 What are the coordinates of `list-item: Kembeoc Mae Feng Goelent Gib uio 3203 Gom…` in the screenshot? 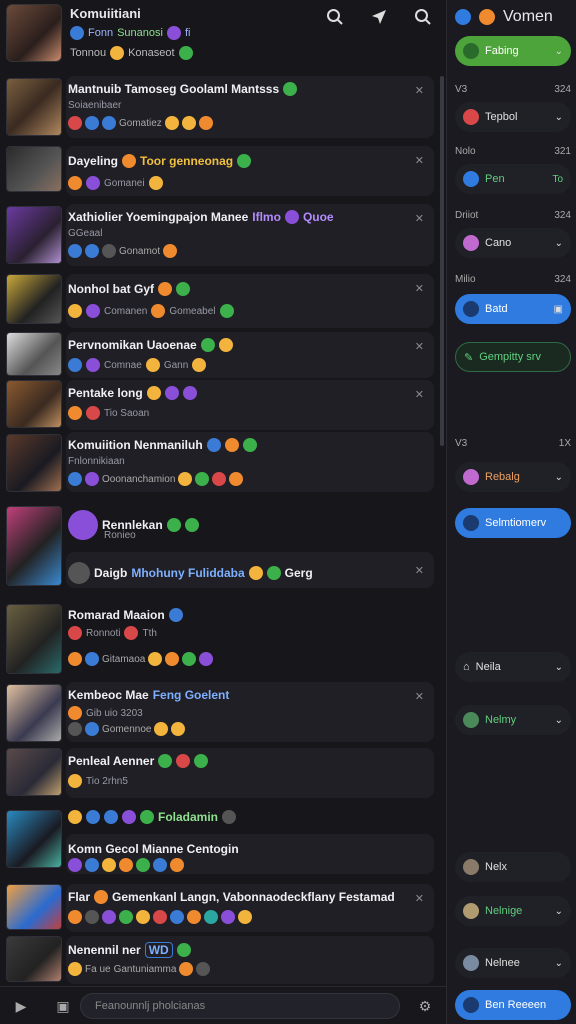 It's located at (220, 712).